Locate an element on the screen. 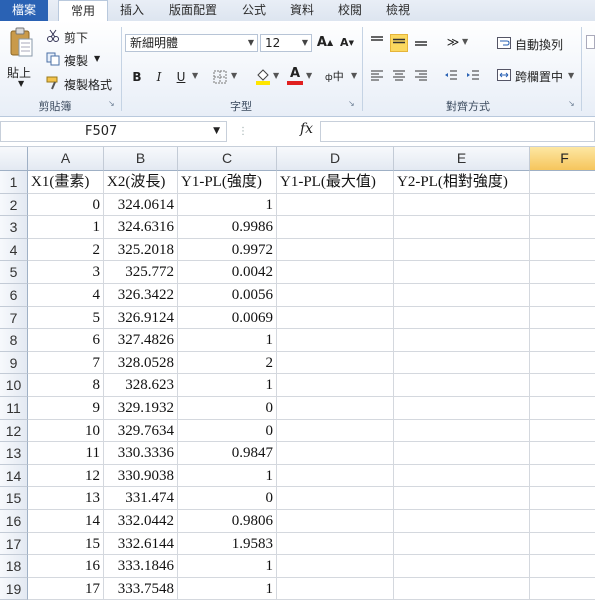 This screenshot has width=595, height=600. align-right-button is located at coordinates (421, 77).